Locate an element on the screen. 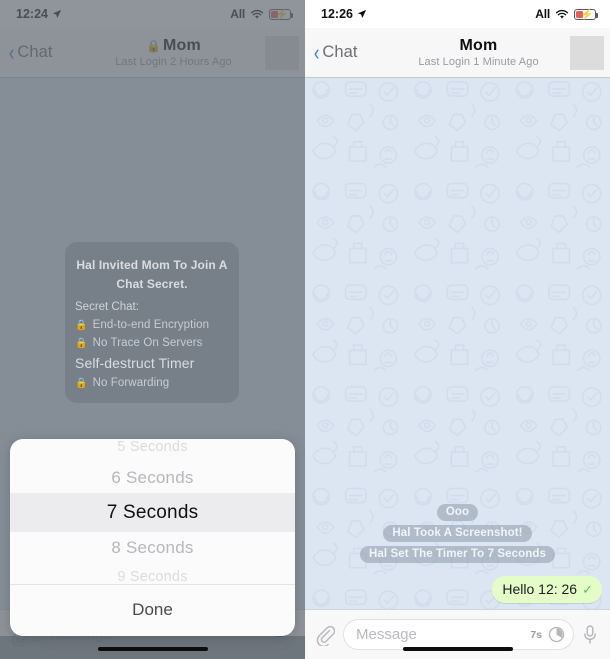 This screenshot has height=659, width=610. secret-chat-section-label: Secret Chat: is located at coordinates (107, 307).